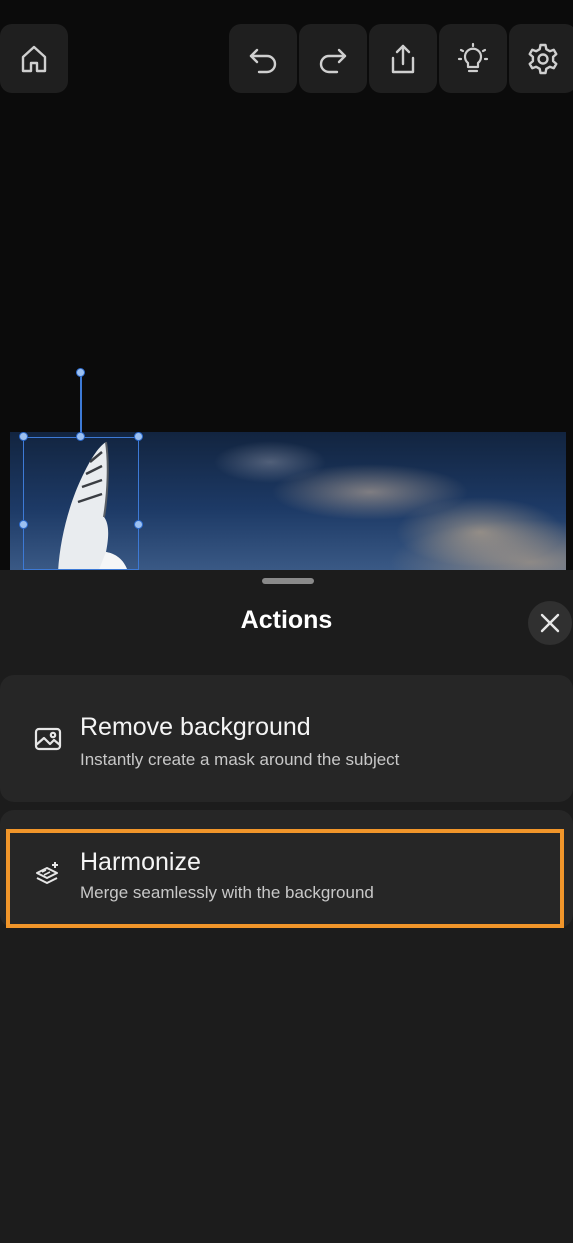 This screenshot has height=1243, width=573. What do you see at coordinates (138, 436) in the screenshot?
I see `resize-handle-top-right` at bounding box center [138, 436].